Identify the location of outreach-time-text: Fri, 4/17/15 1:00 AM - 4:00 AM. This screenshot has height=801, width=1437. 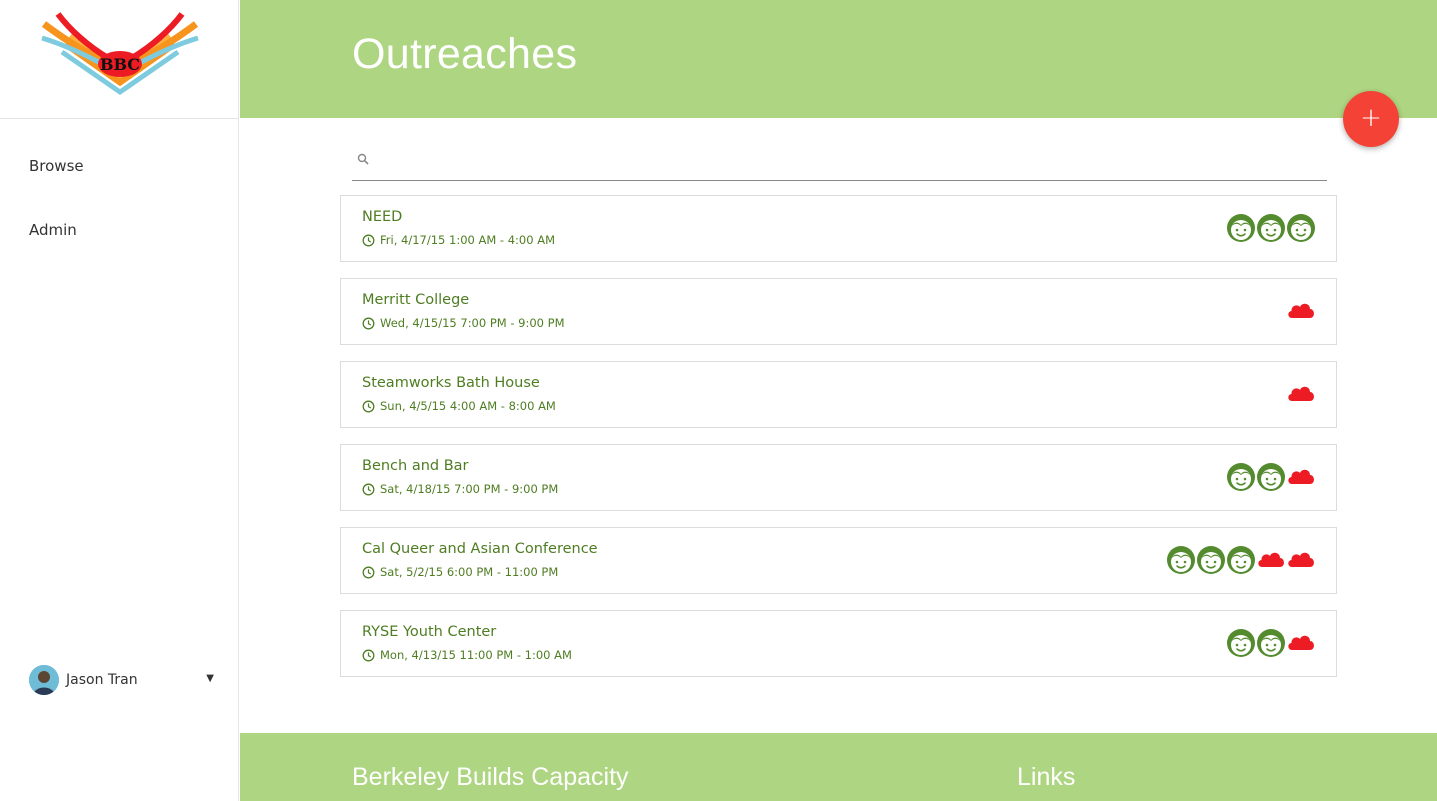
(467, 240).